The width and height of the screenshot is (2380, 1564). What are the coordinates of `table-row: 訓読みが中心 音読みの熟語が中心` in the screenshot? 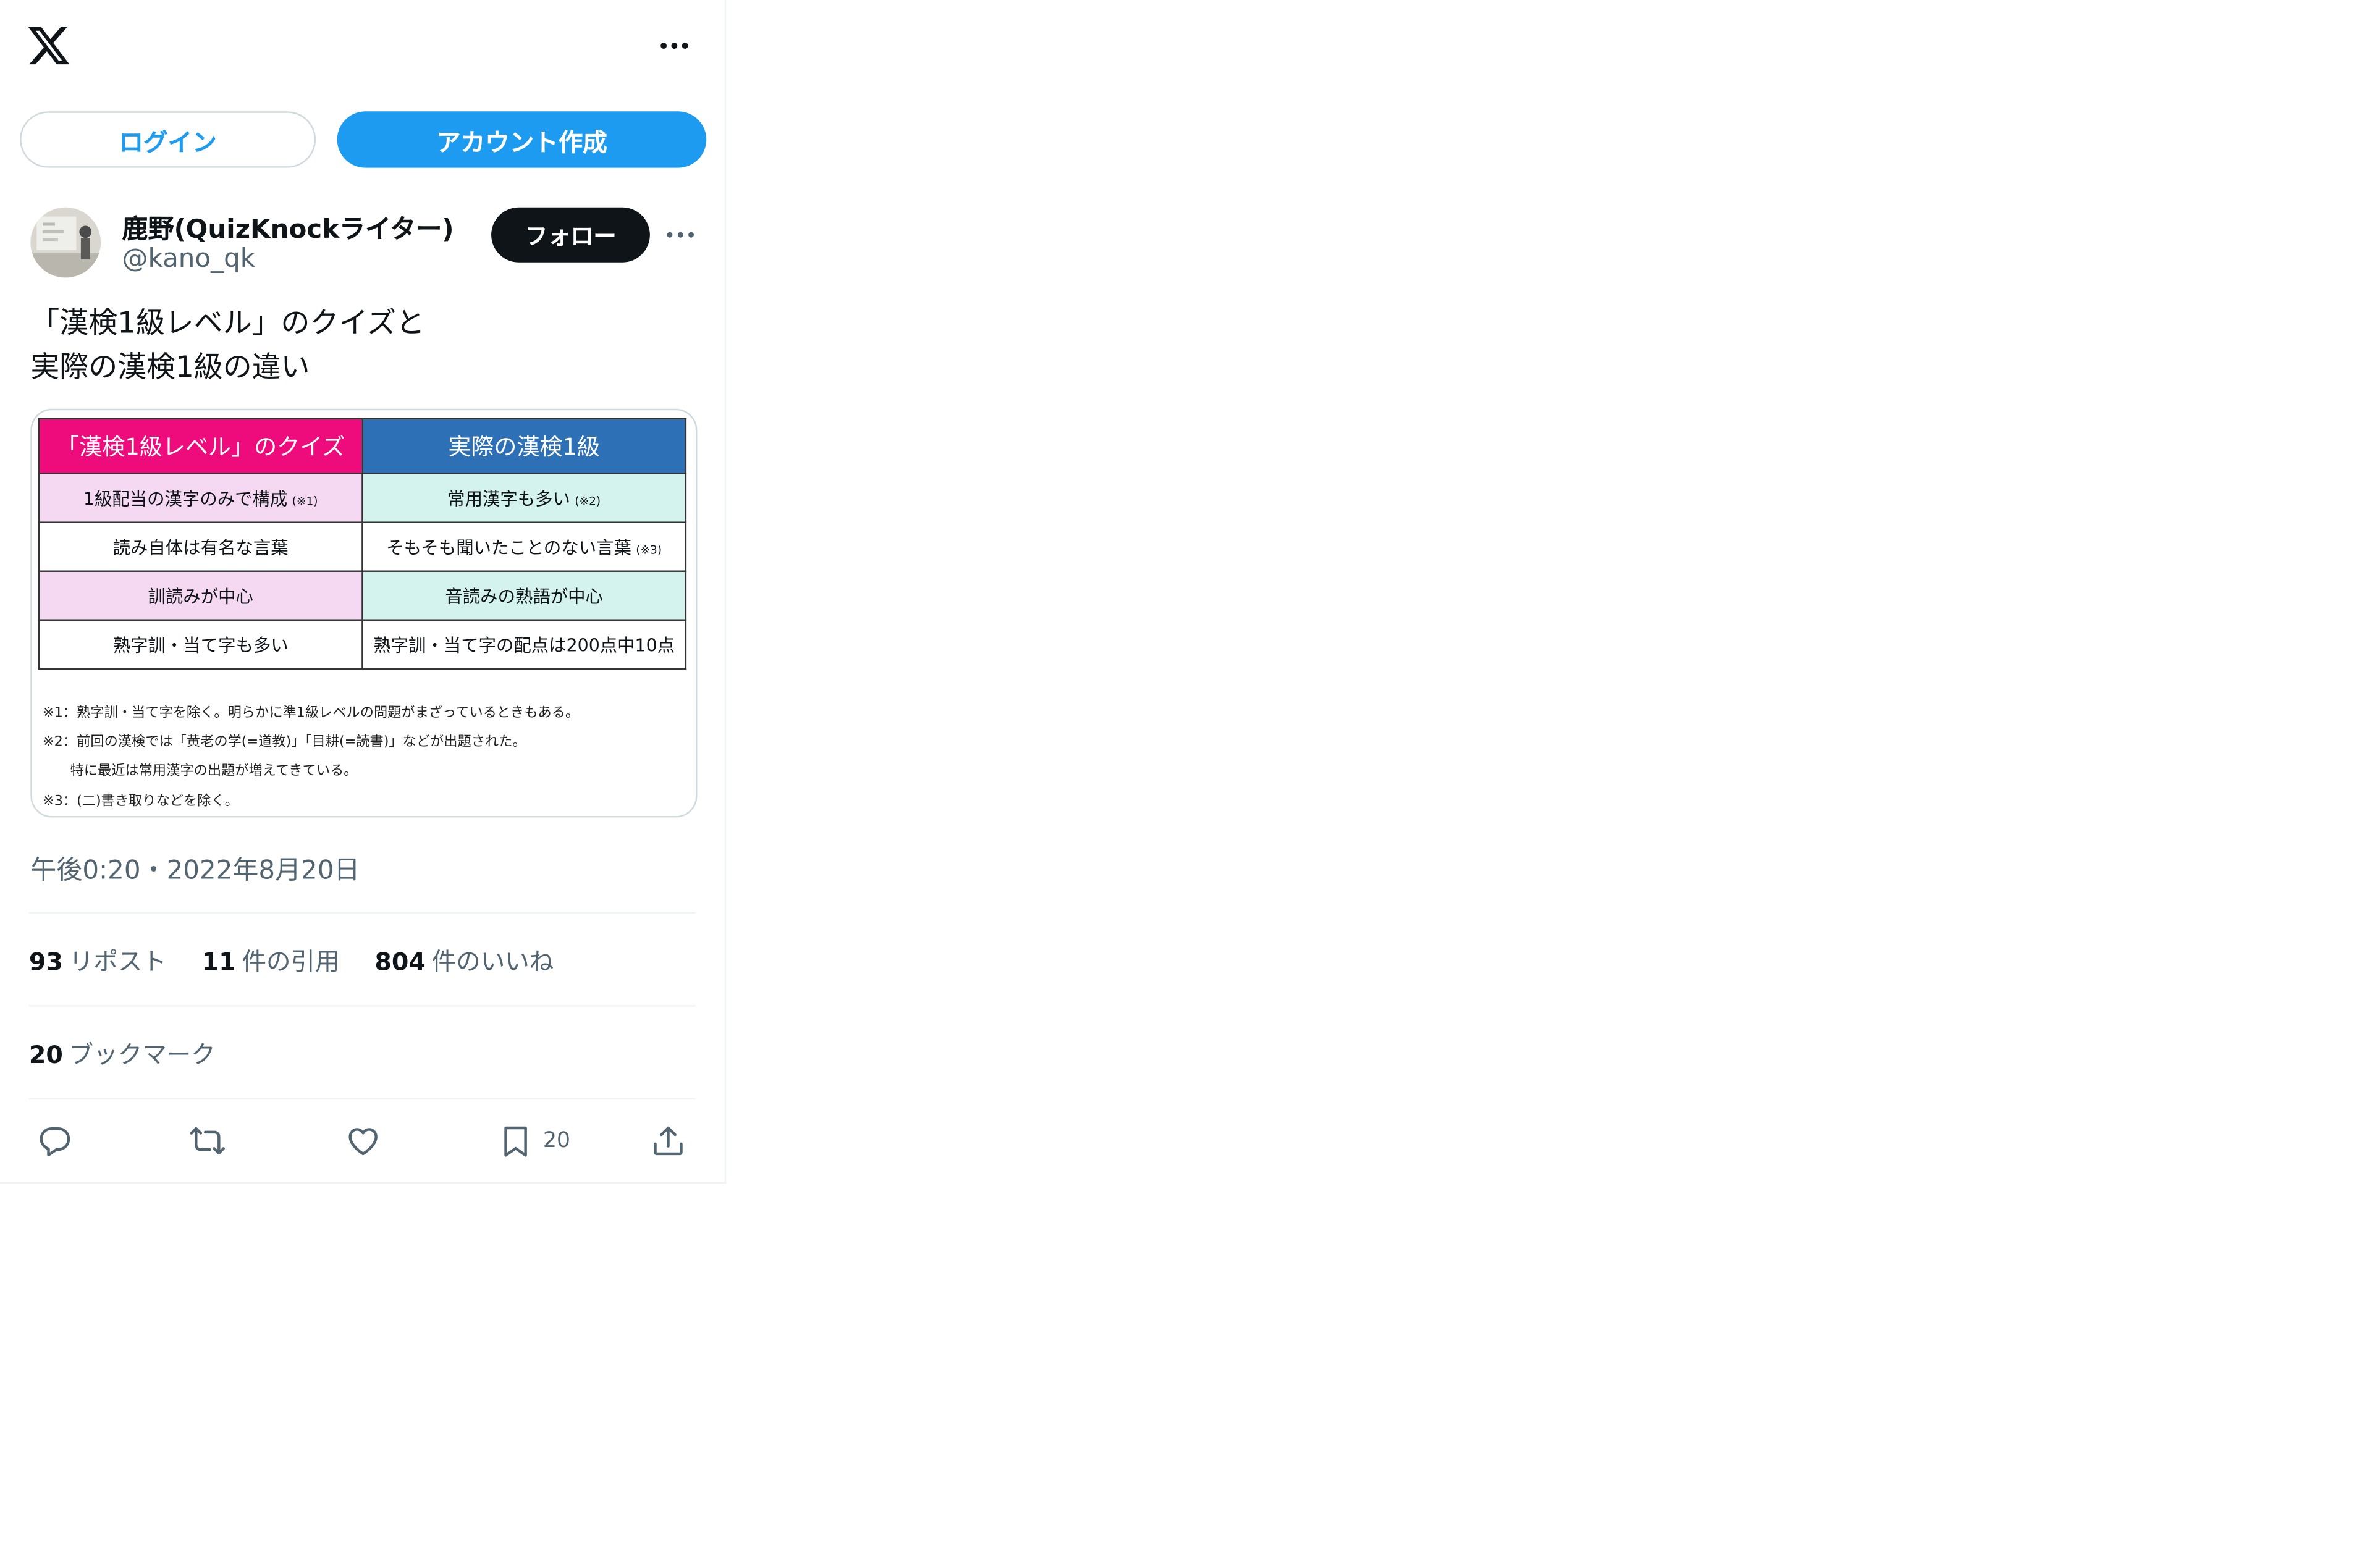 It's located at (363, 595).